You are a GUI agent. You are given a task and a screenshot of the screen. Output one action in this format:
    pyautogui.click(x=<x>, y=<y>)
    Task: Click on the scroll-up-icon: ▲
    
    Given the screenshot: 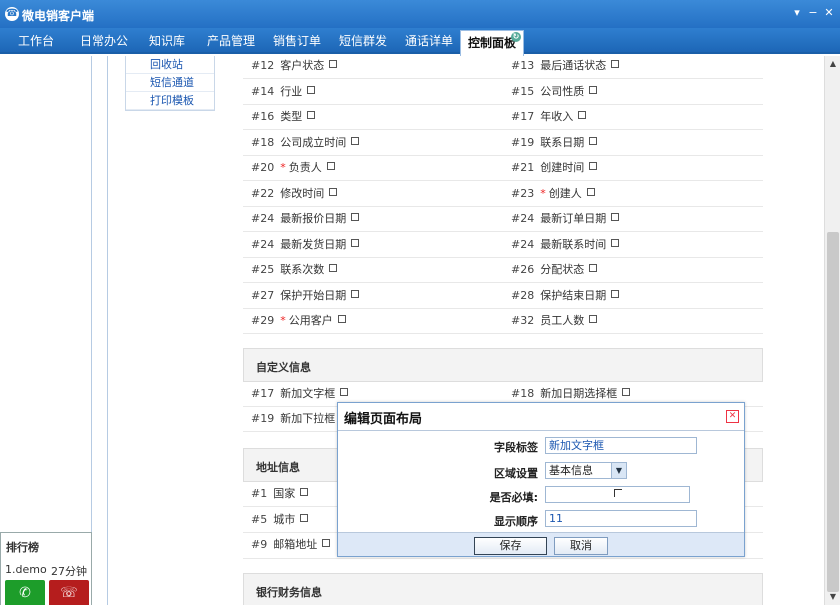 What is the action you would take?
    pyautogui.click(x=833, y=64)
    